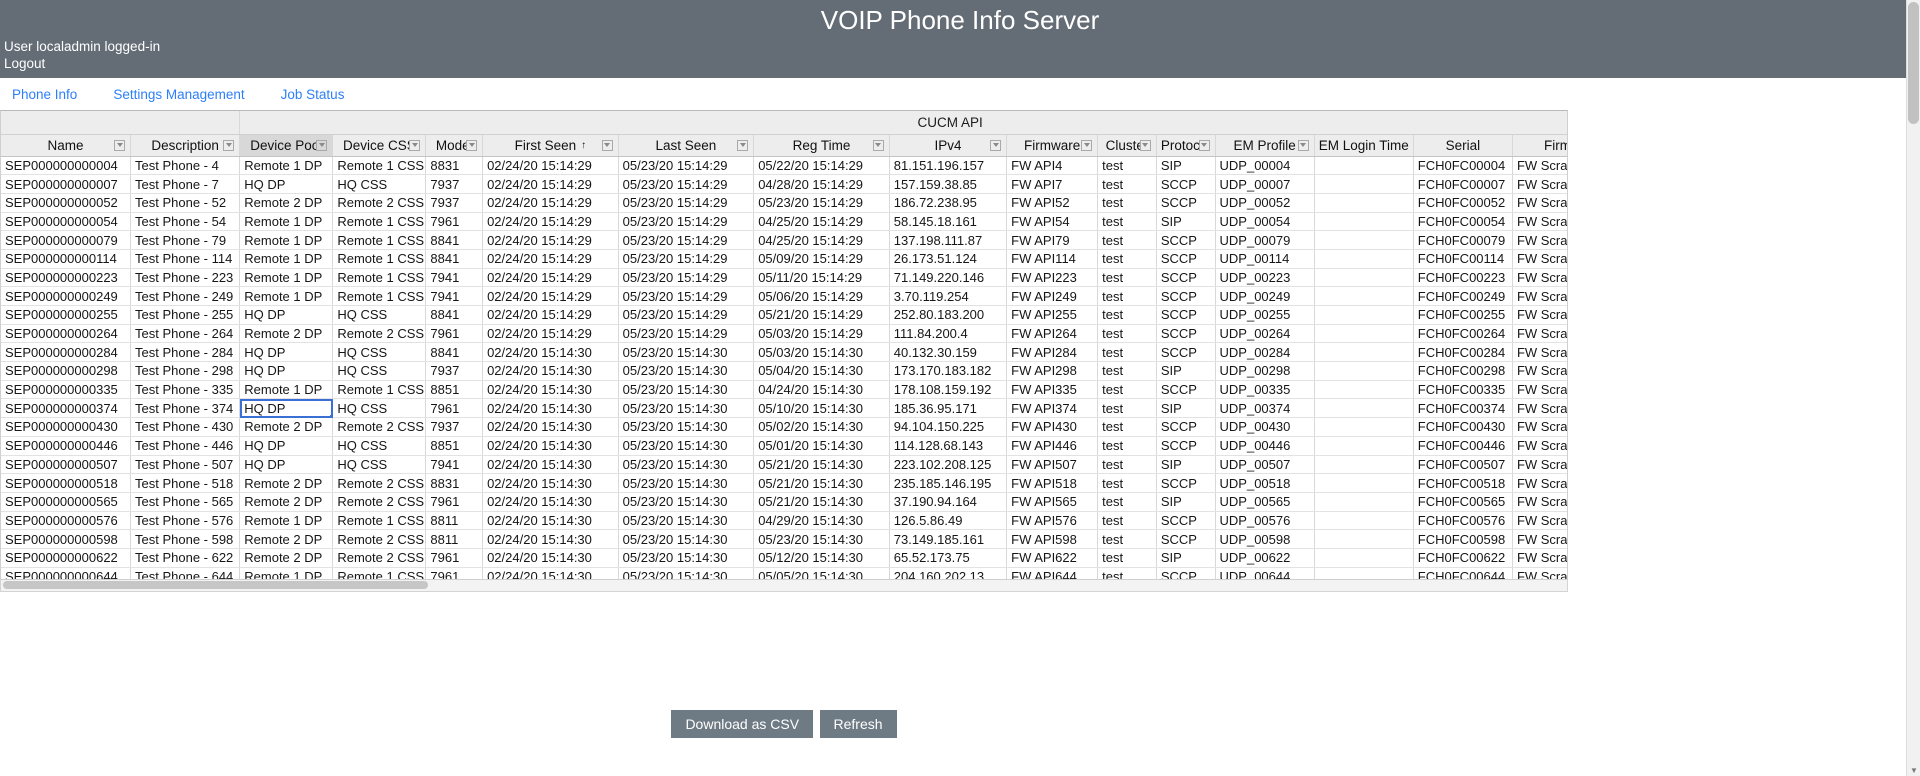 The image size is (1920, 776). I want to click on cell-device_css: Remote 1 CSS, so click(379, 296).